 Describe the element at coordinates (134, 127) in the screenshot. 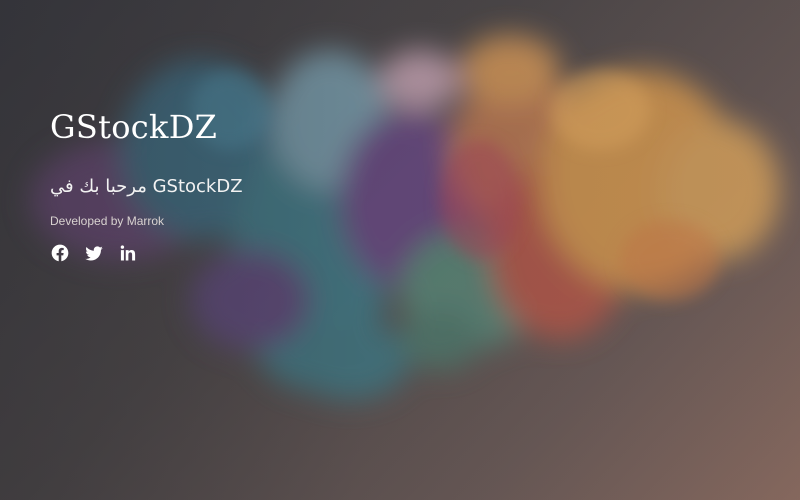

I see `site-title: GStockDZ` at that location.